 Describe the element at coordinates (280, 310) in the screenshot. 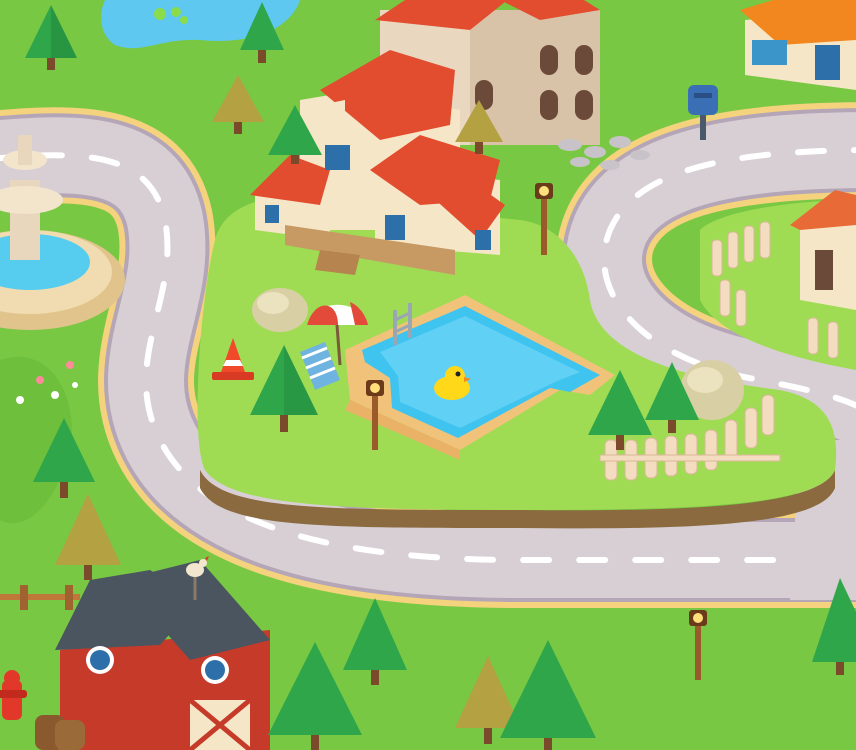

I see `rock-icon` at that location.